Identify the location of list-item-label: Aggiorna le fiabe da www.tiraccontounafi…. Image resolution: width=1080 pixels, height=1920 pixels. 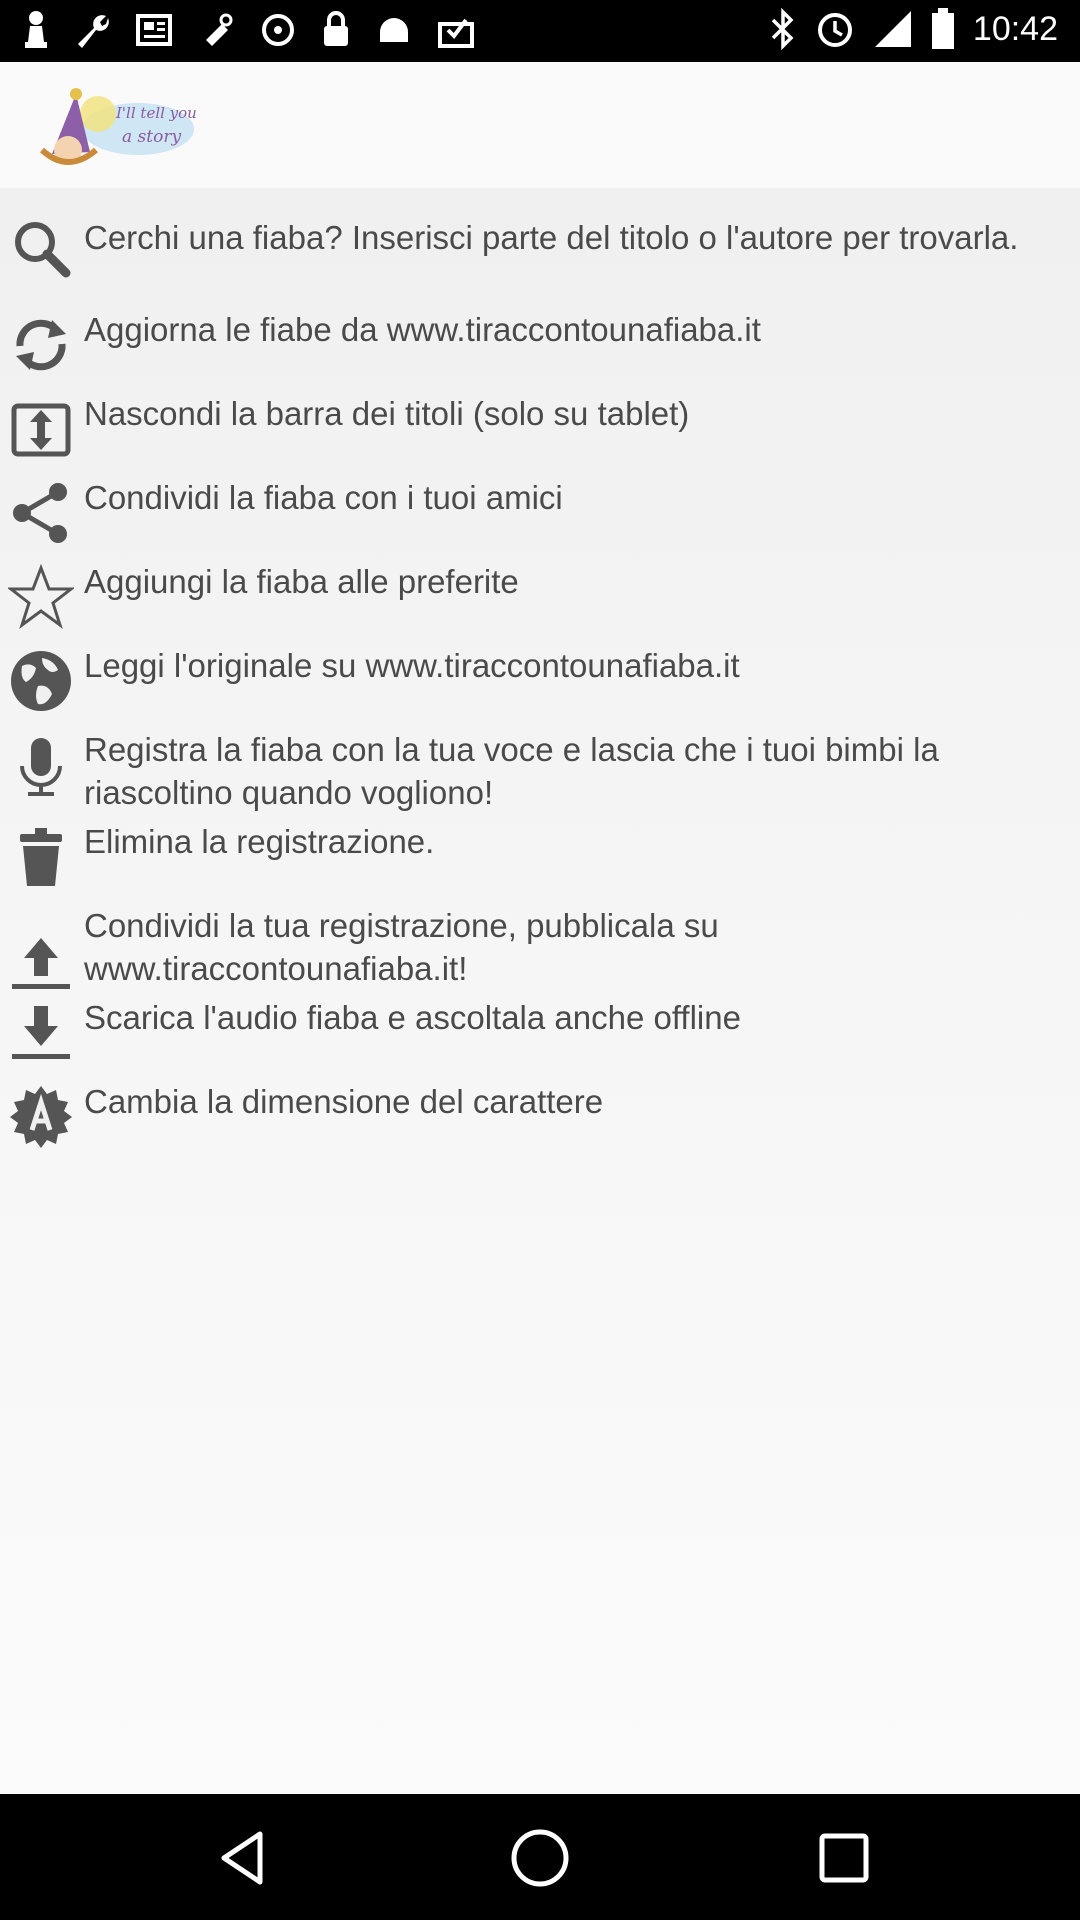
(422, 329).